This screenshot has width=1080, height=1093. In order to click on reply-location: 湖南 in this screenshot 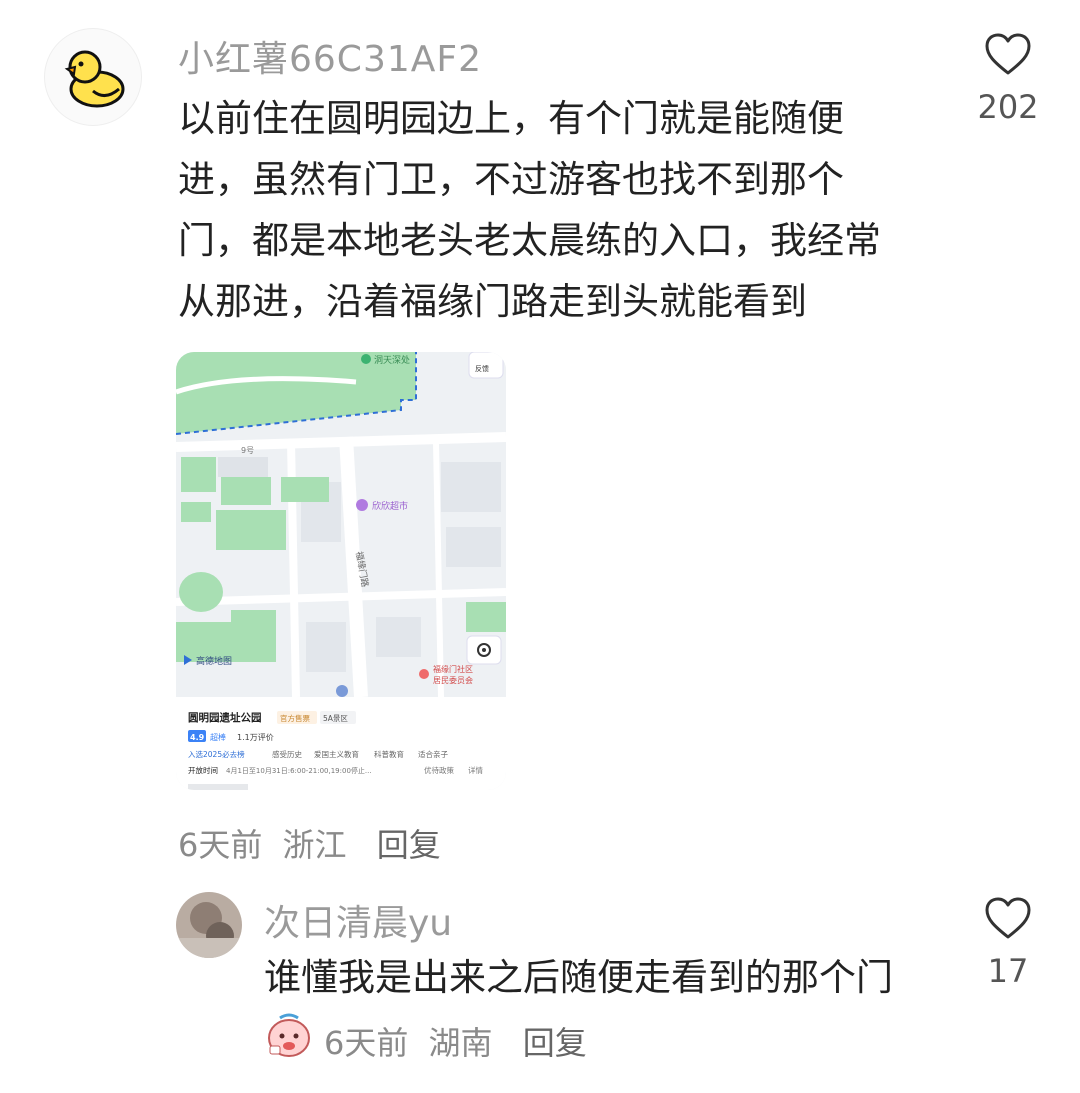, I will do `click(460, 1043)`.